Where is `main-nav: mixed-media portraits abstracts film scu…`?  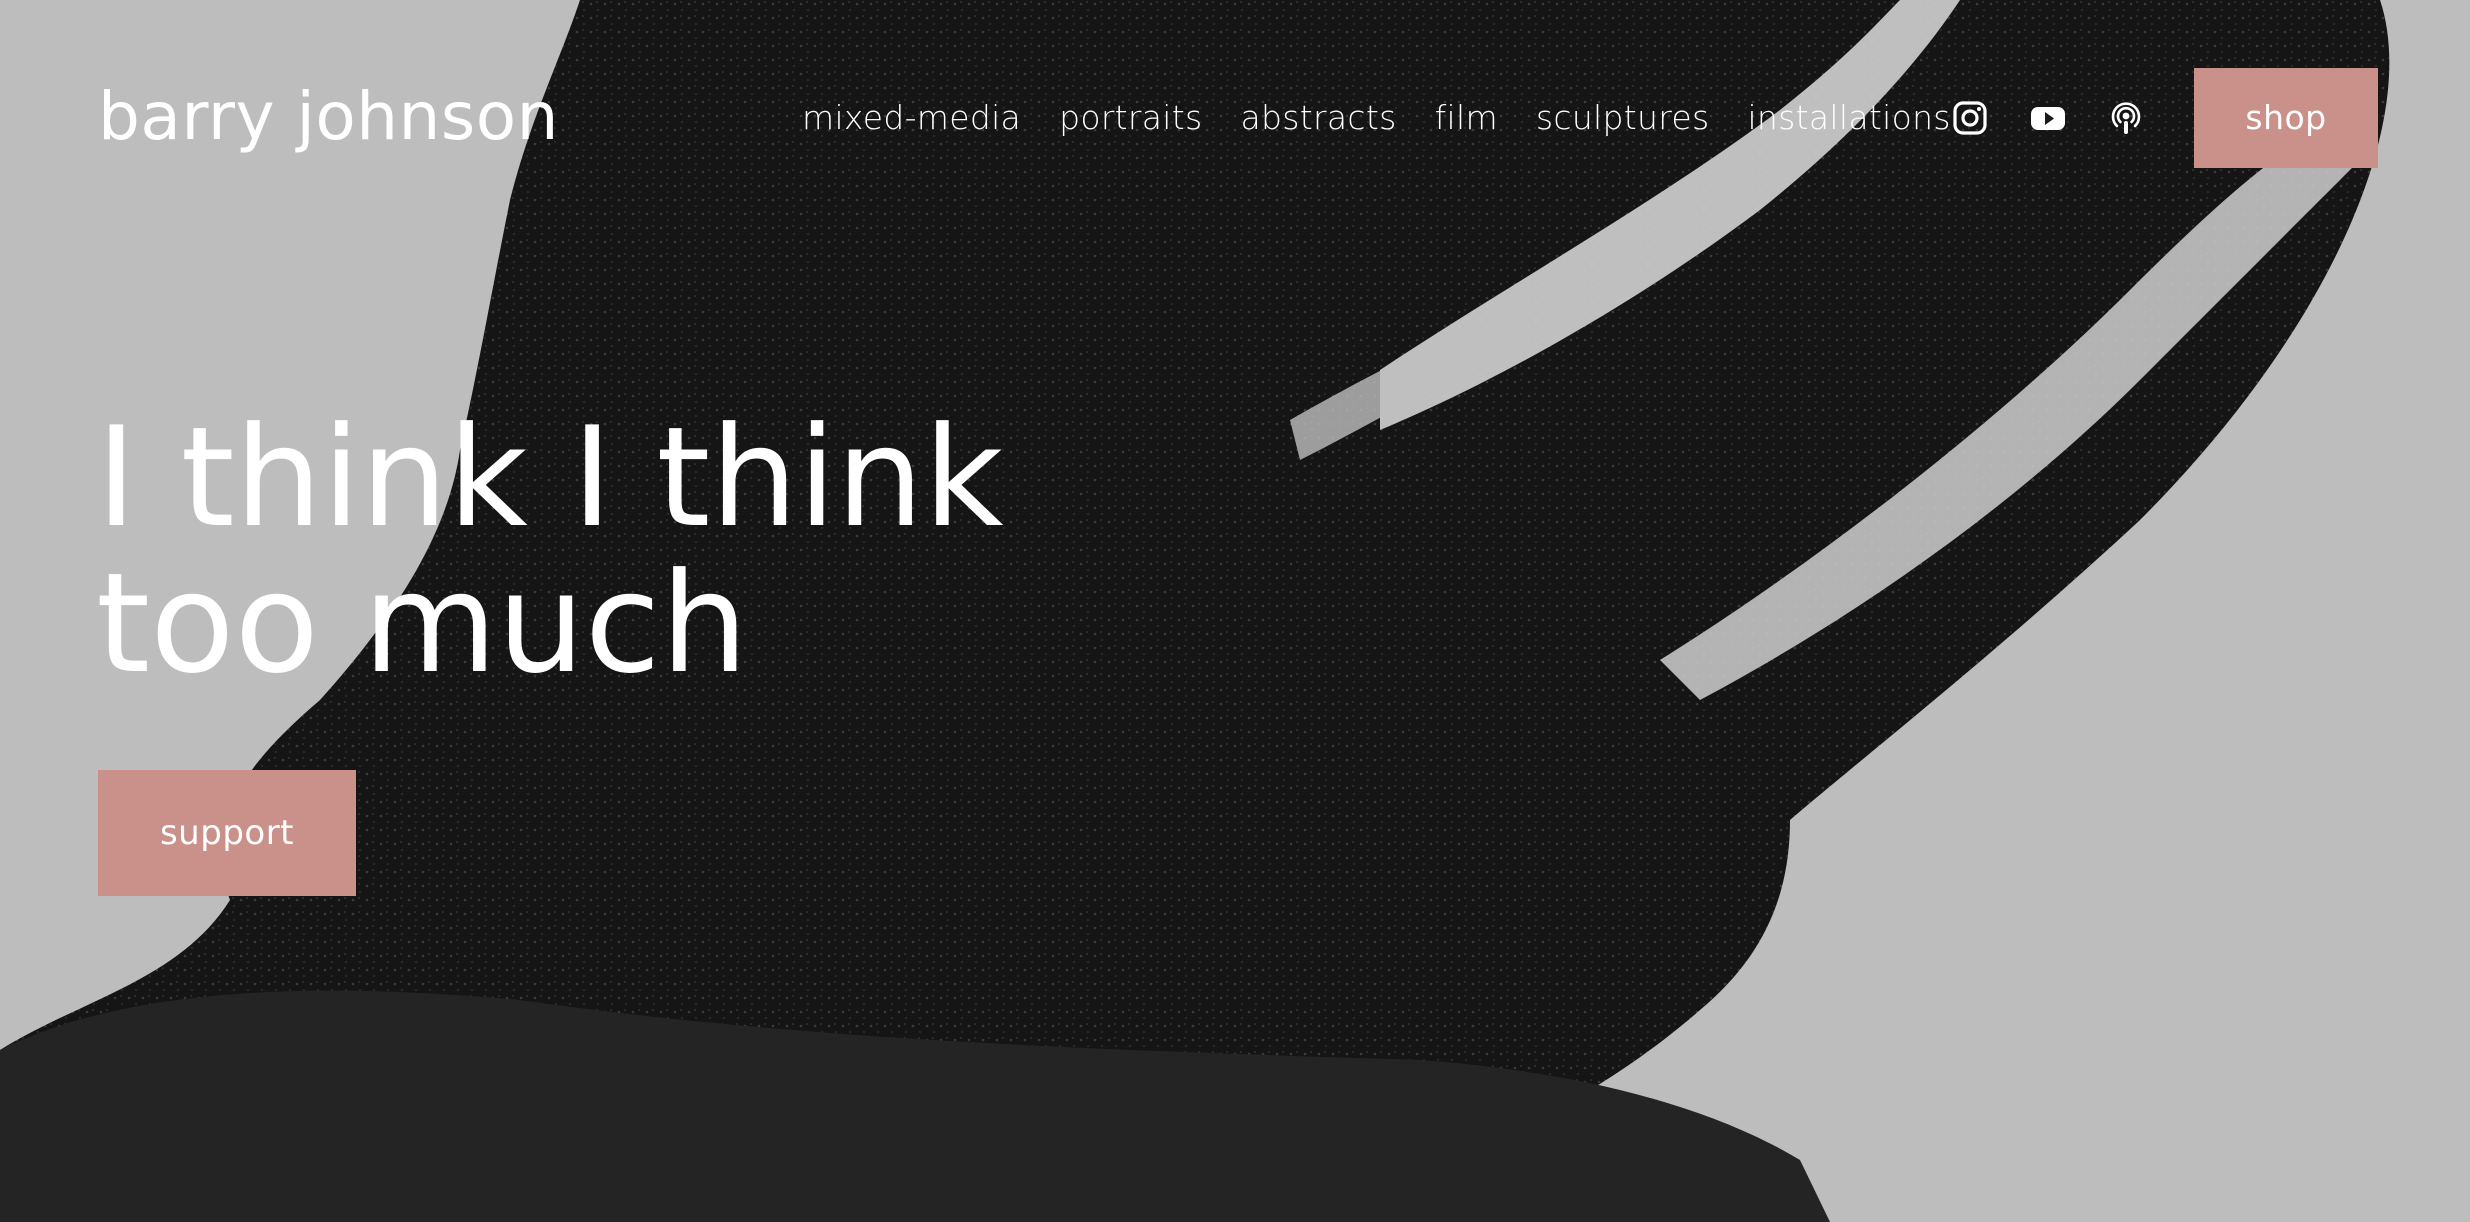 main-nav: mixed-media portraits abstracts film scu… is located at coordinates (1376, 118).